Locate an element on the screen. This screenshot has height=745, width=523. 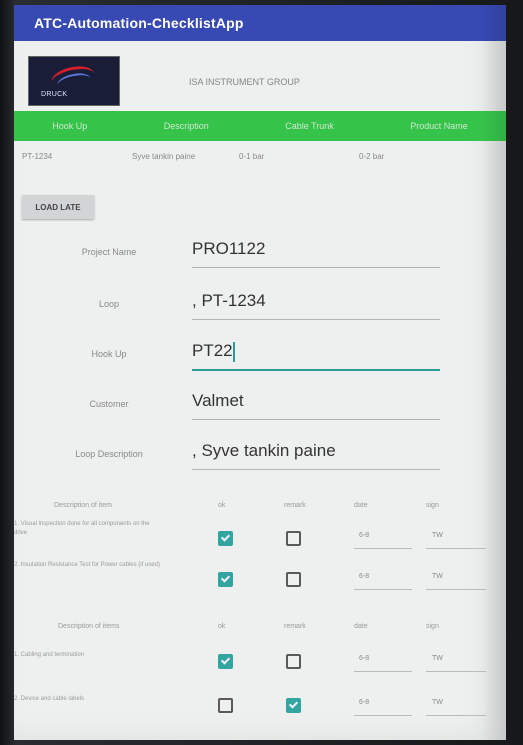
customer-input: Valmet is located at coordinates (316, 401).